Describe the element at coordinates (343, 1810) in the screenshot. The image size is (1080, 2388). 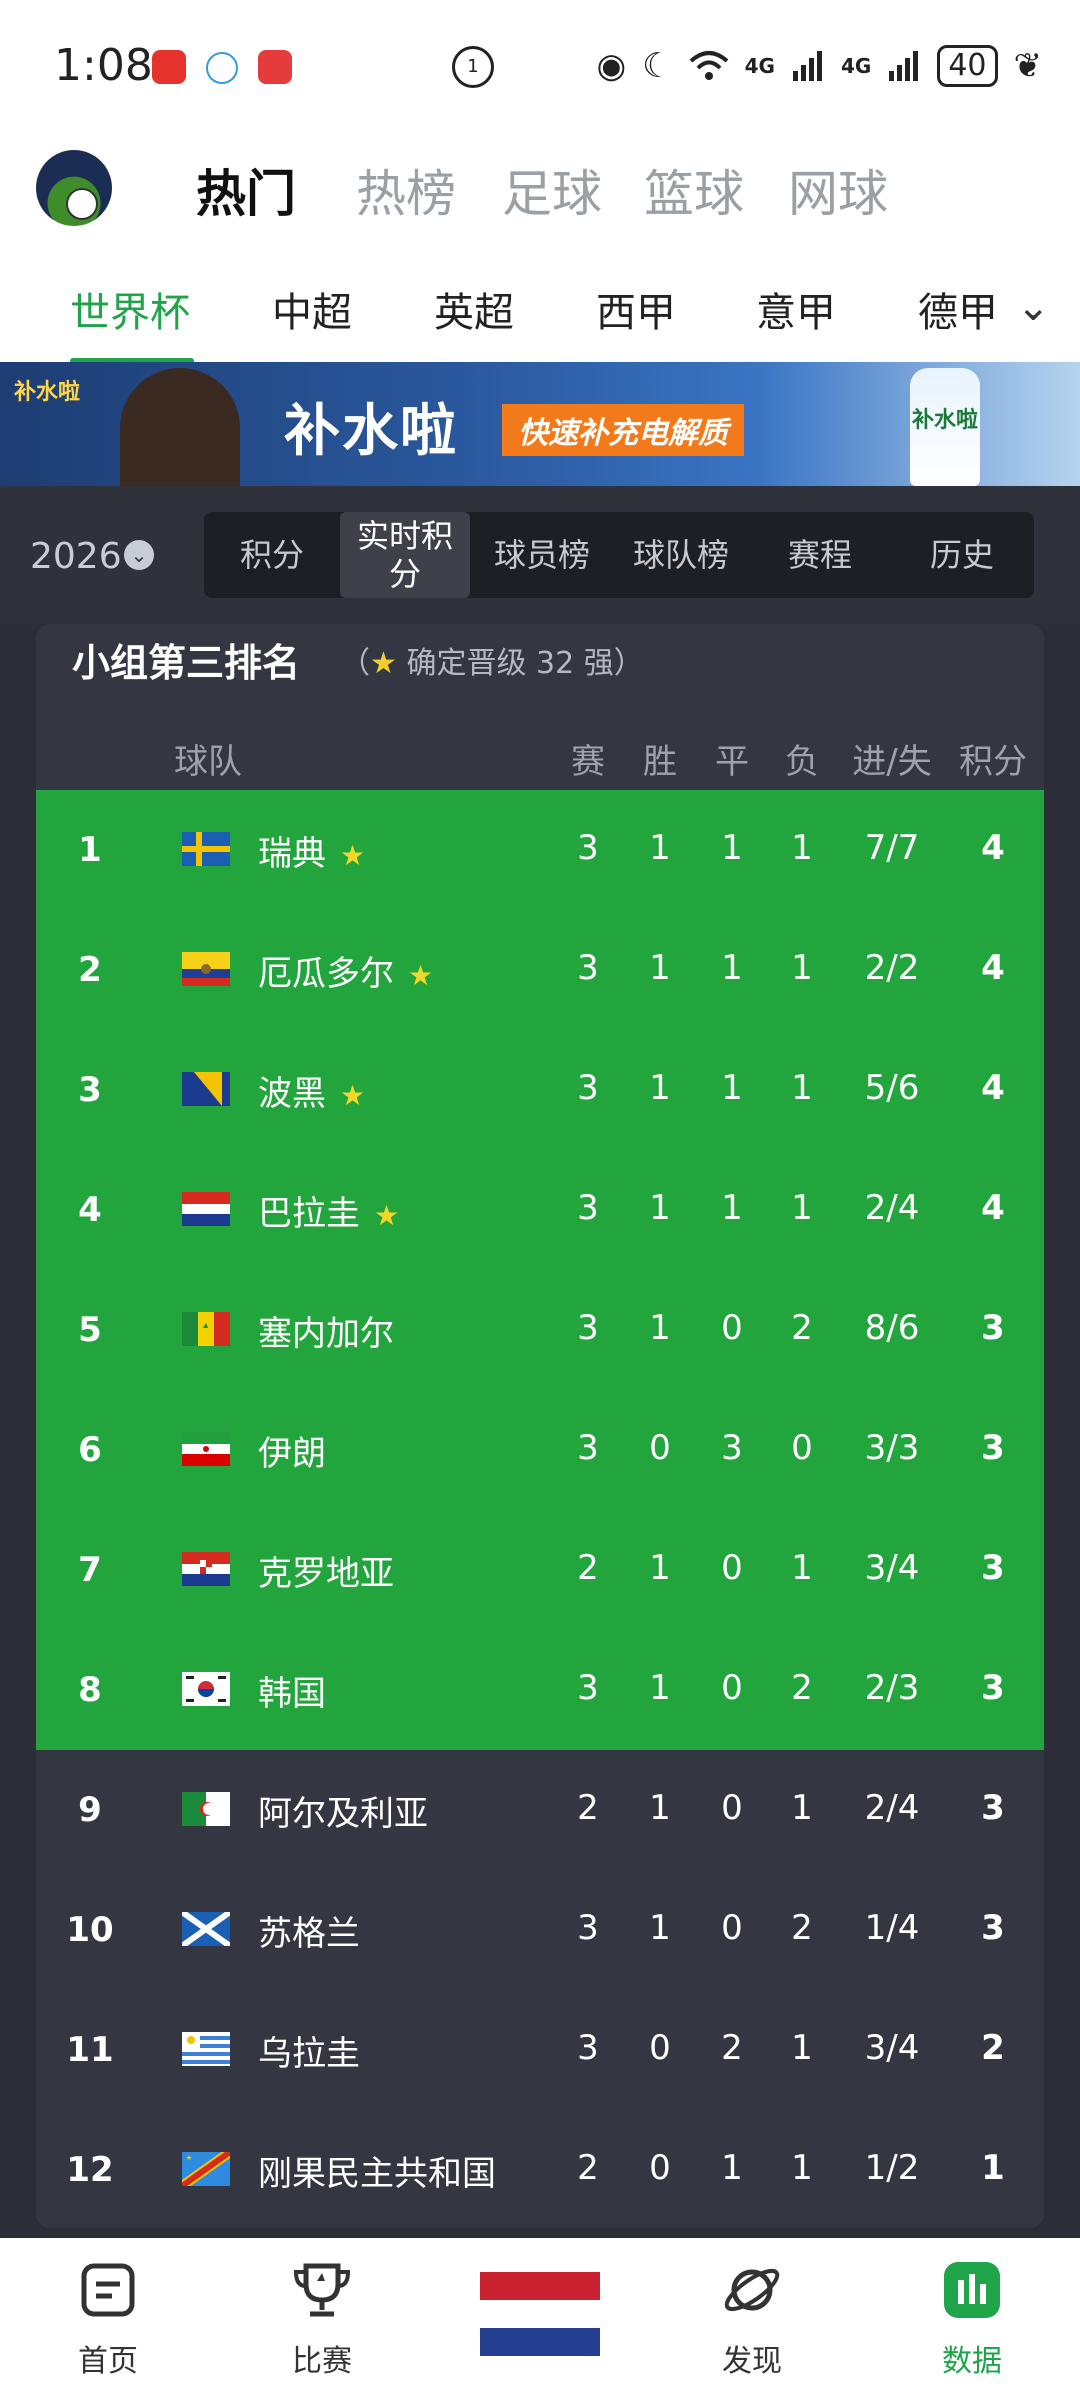
I see `cell-team: 阿尔及利亚` at that location.